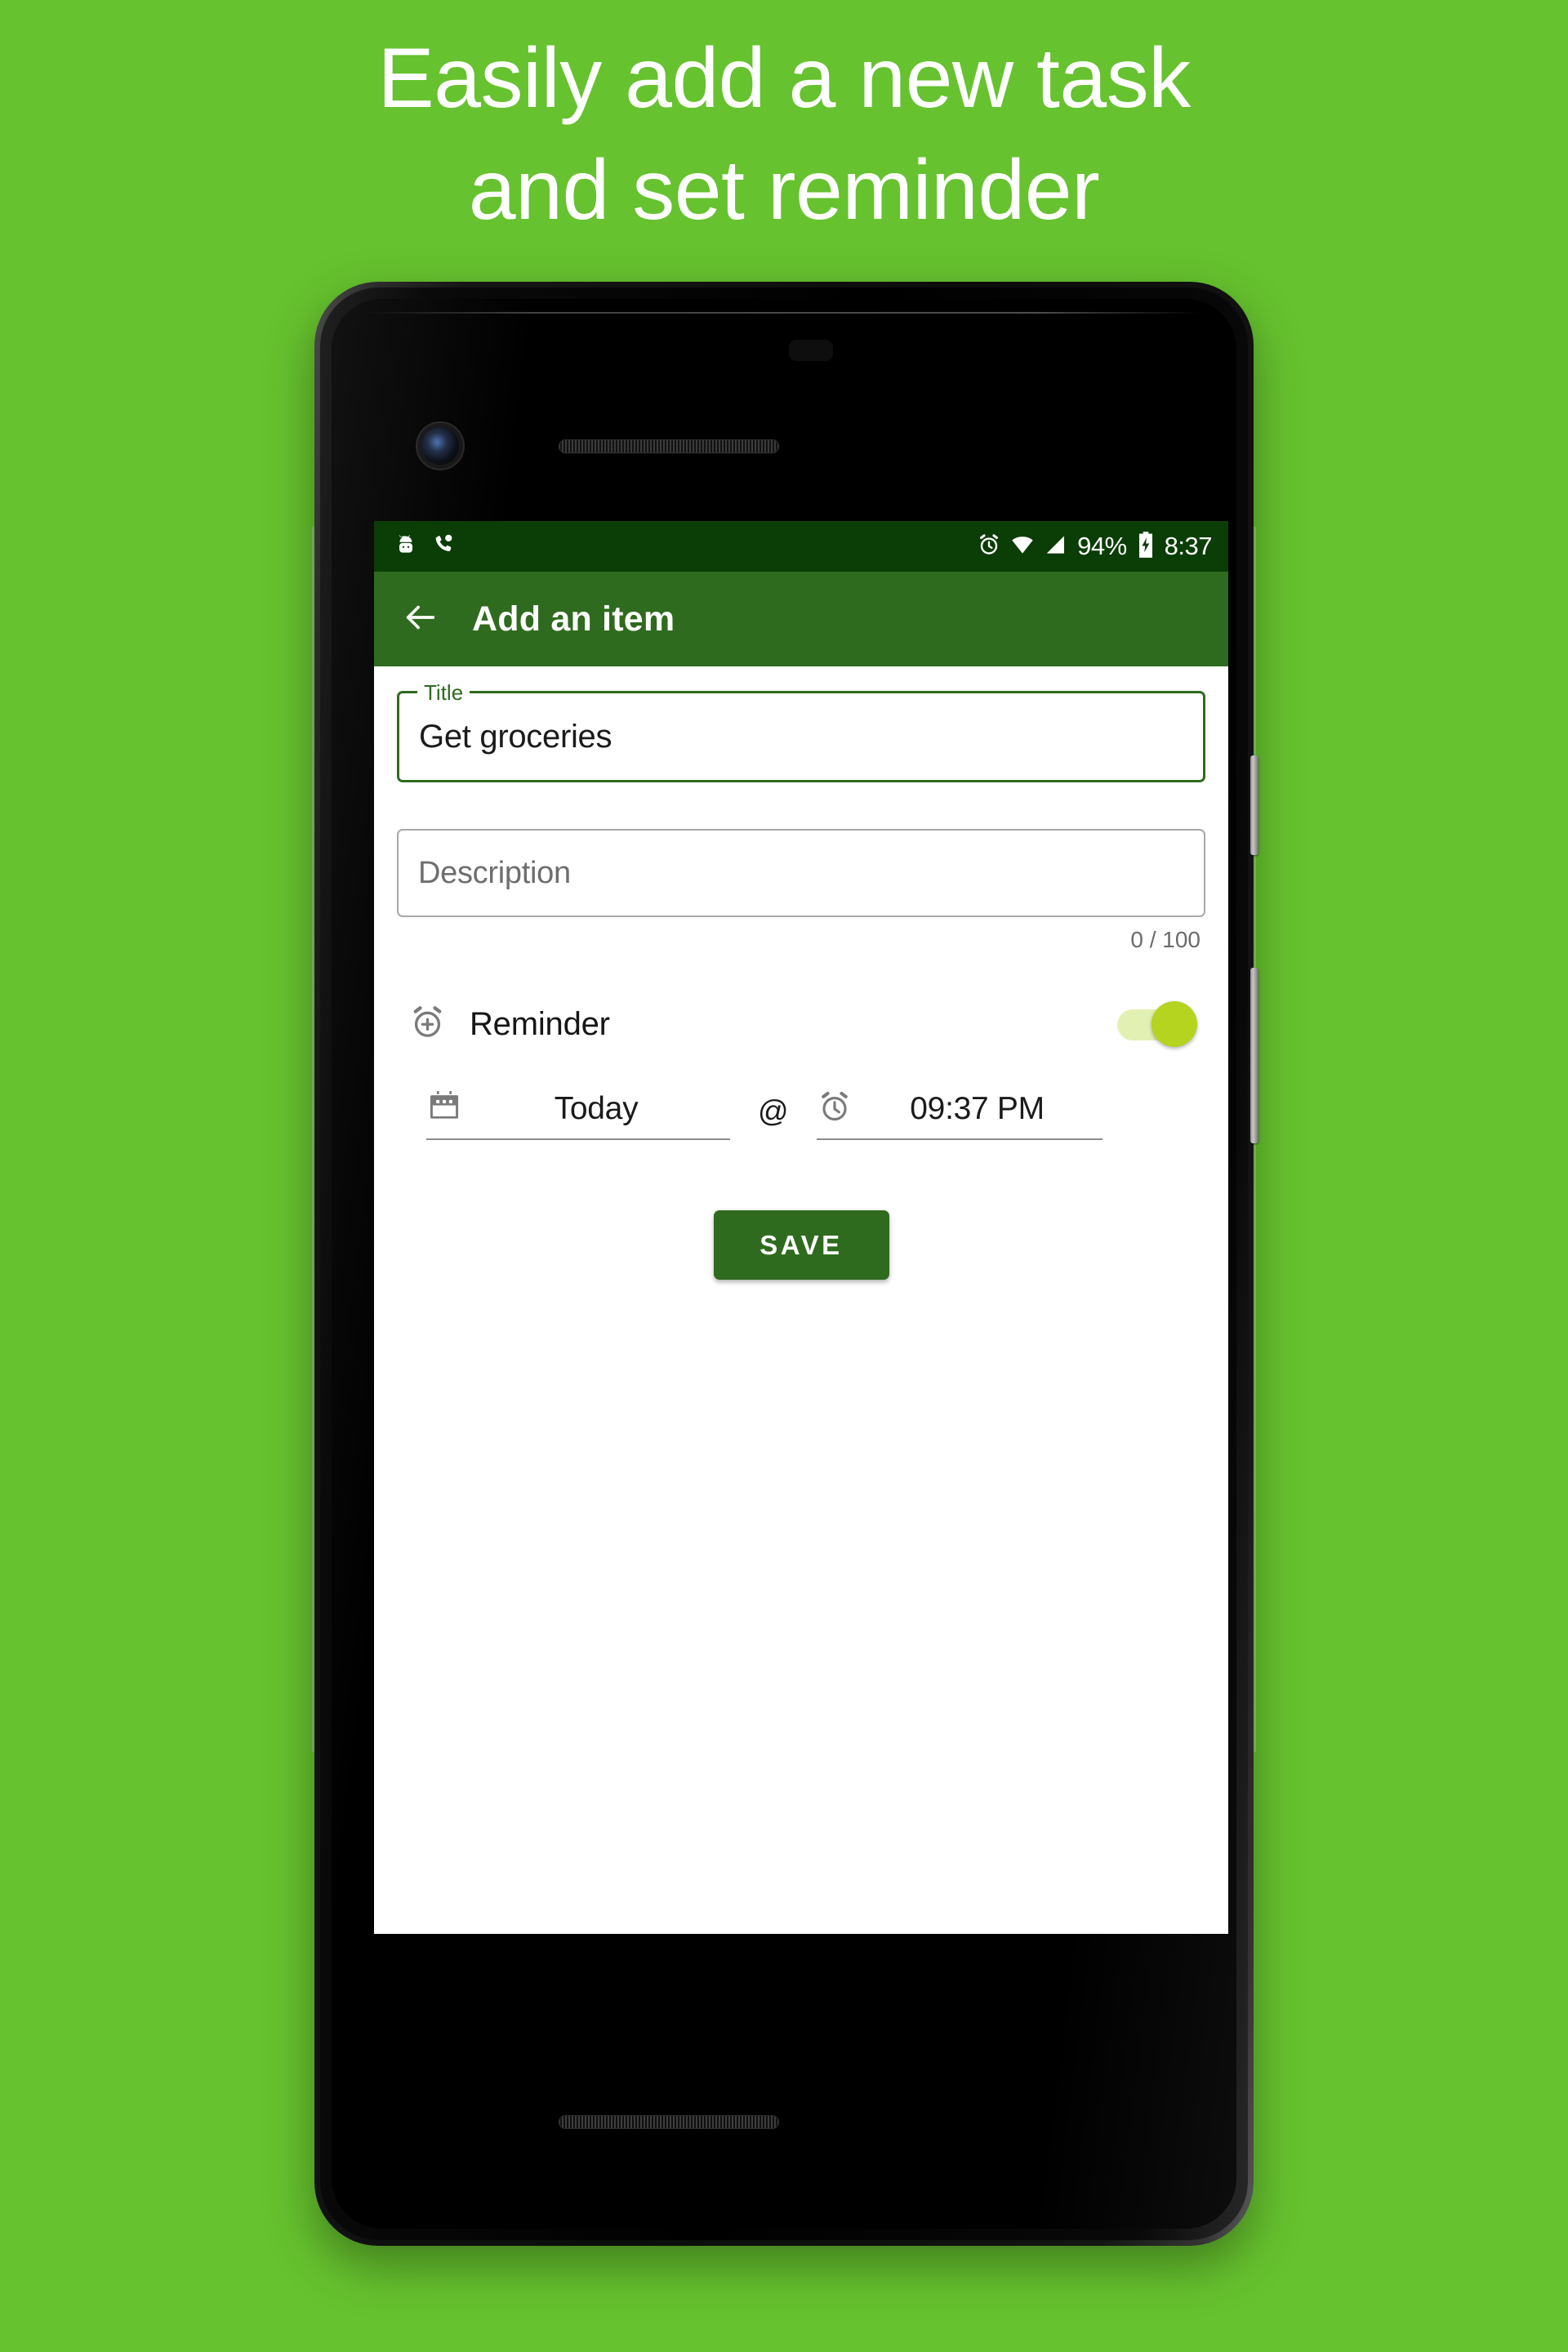 Image resolution: width=1568 pixels, height=2352 pixels. I want to click on title-input: Title Get groceries, so click(801, 730).